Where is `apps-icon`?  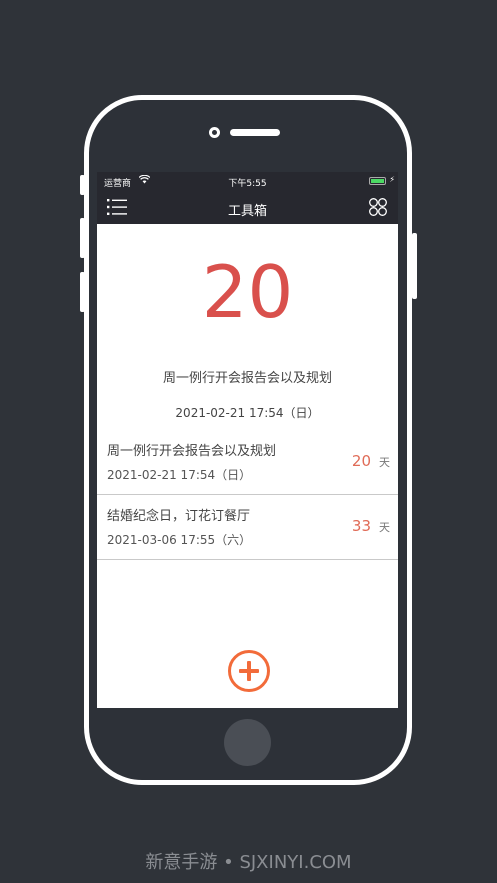 apps-icon is located at coordinates (378, 207).